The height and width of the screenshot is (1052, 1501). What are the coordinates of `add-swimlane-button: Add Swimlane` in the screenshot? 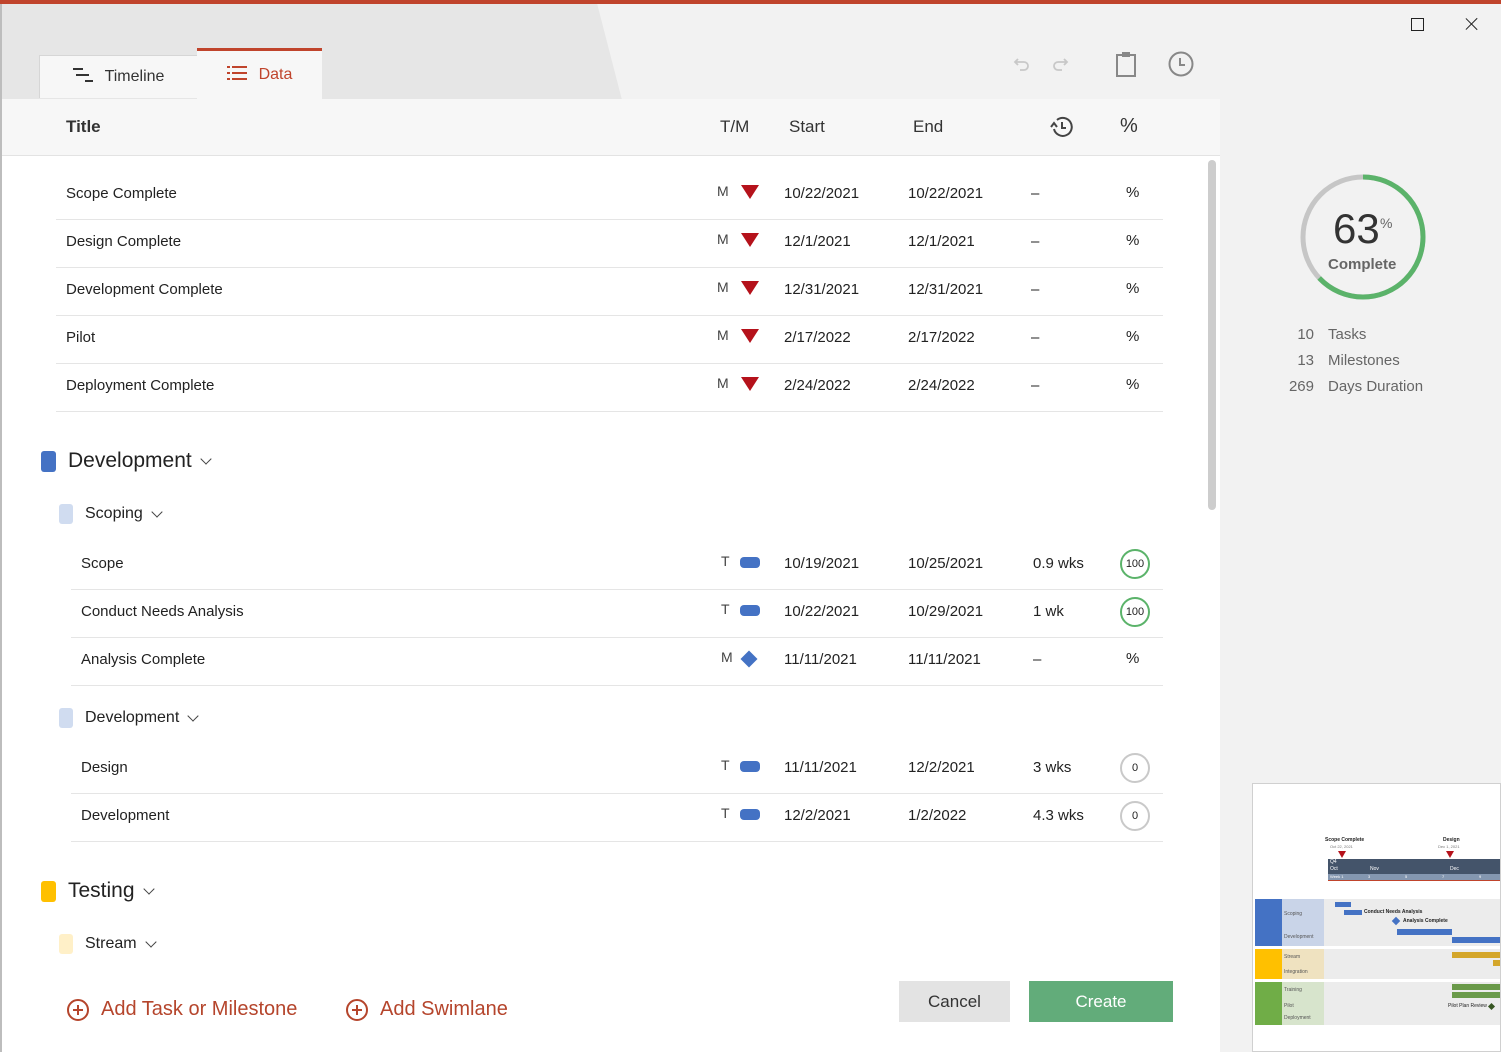 It's located at (427, 1009).